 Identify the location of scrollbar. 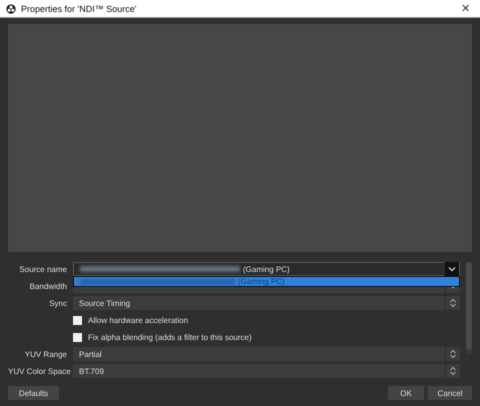
(469, 308).